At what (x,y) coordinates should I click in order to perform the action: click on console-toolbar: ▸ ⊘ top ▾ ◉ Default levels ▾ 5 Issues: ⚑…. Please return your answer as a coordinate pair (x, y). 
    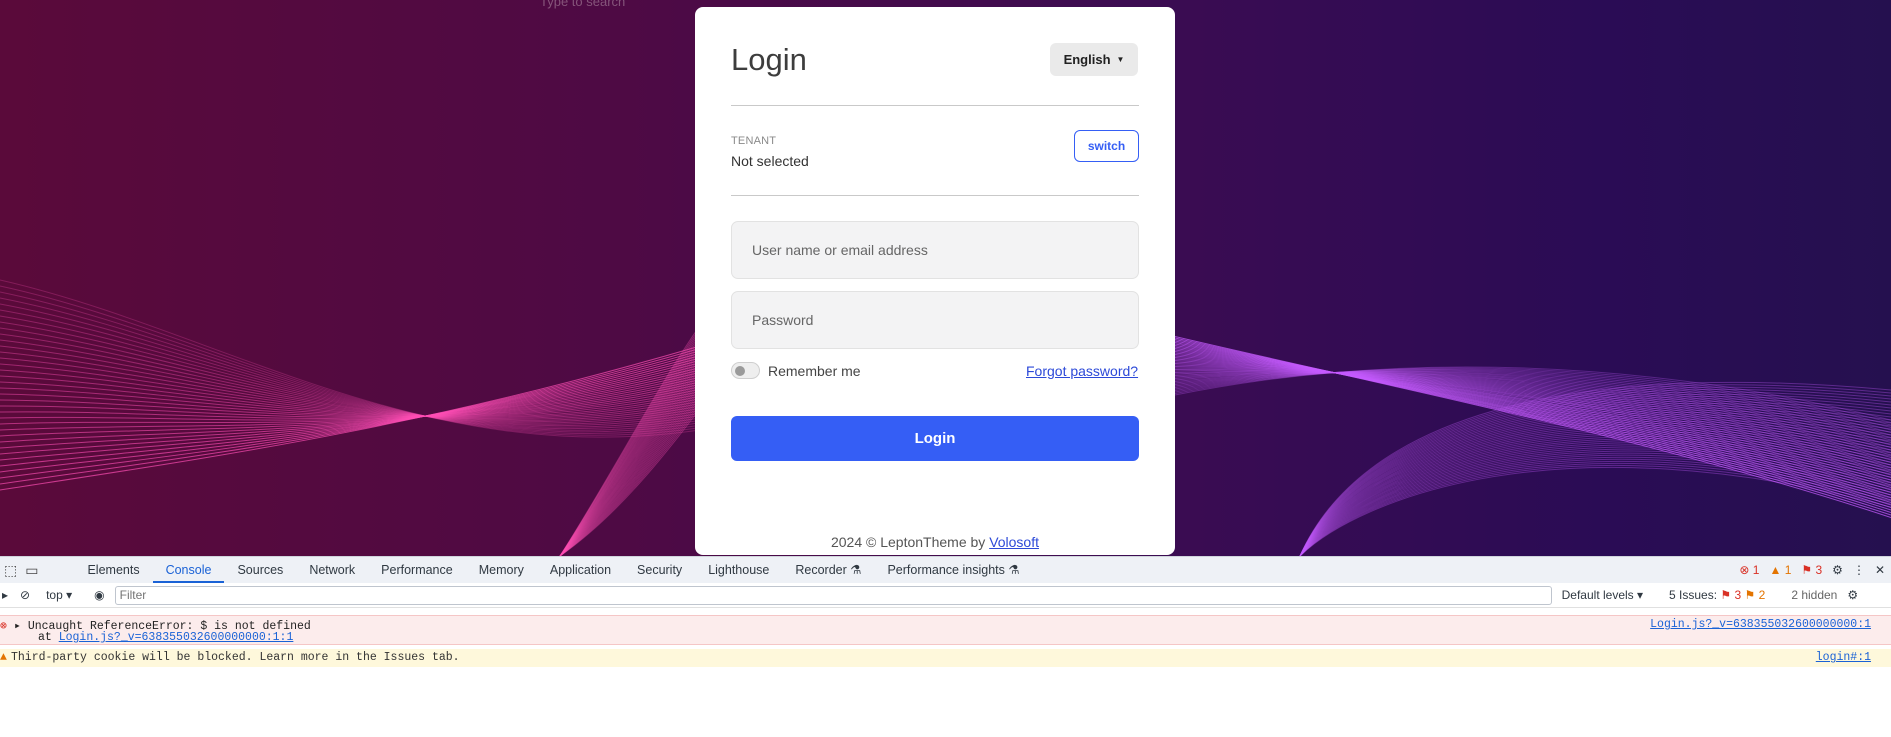
    Looking at the image, I should click on (945, 595).